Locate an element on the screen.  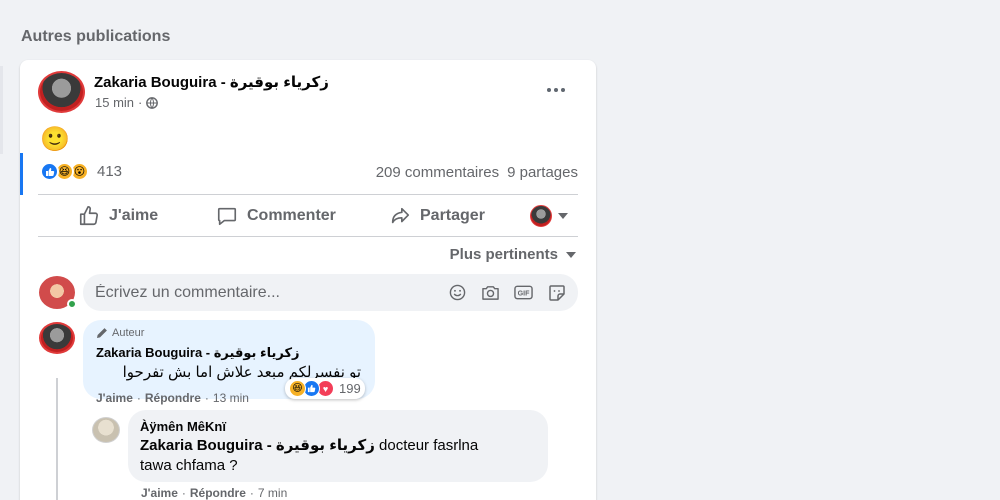
svg-text: GIF is located at coordinates (524, 294).